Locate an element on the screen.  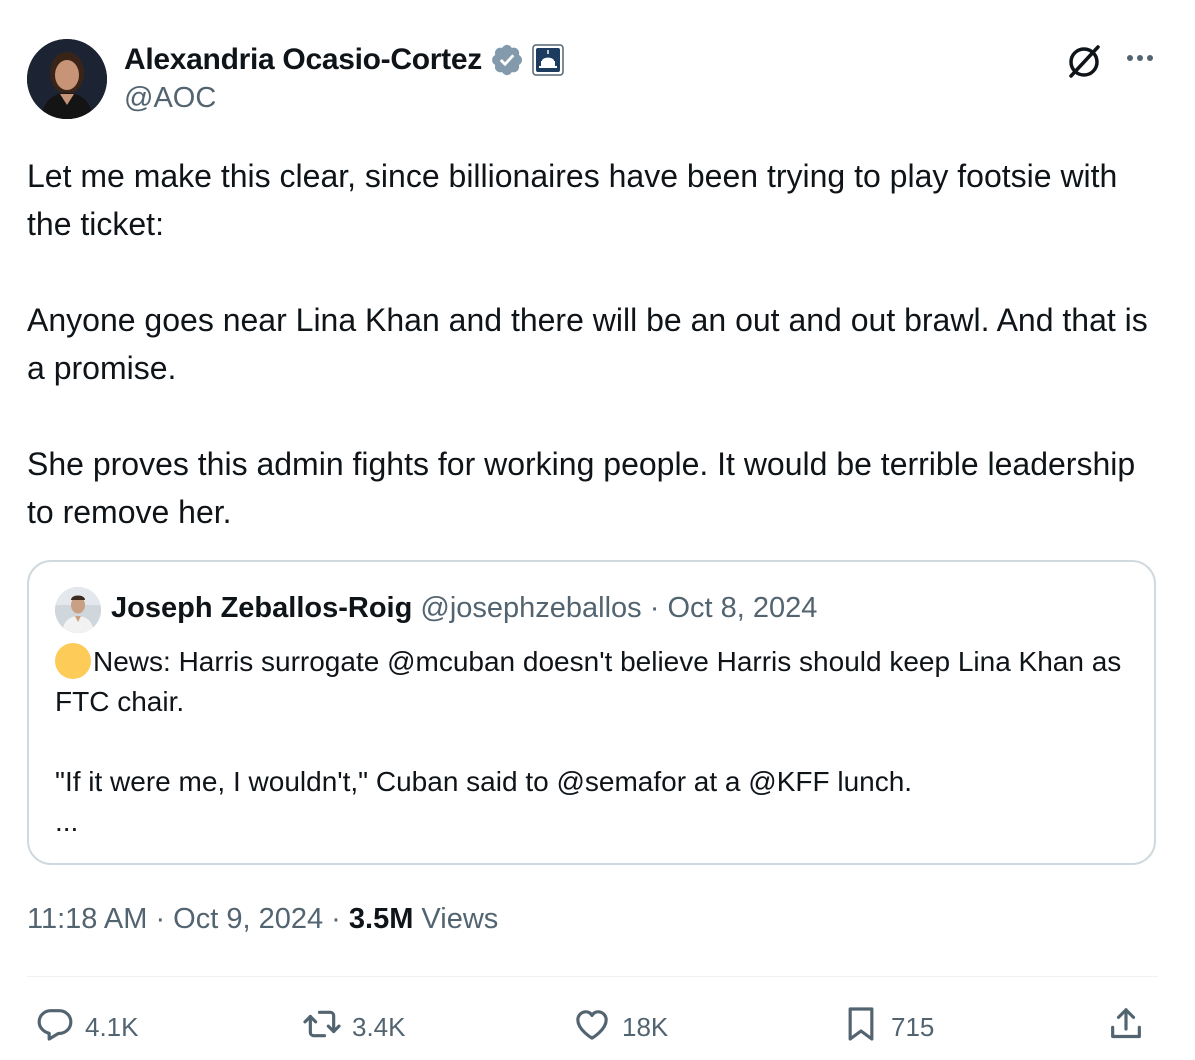
divider is located at coordinates (592, 976).